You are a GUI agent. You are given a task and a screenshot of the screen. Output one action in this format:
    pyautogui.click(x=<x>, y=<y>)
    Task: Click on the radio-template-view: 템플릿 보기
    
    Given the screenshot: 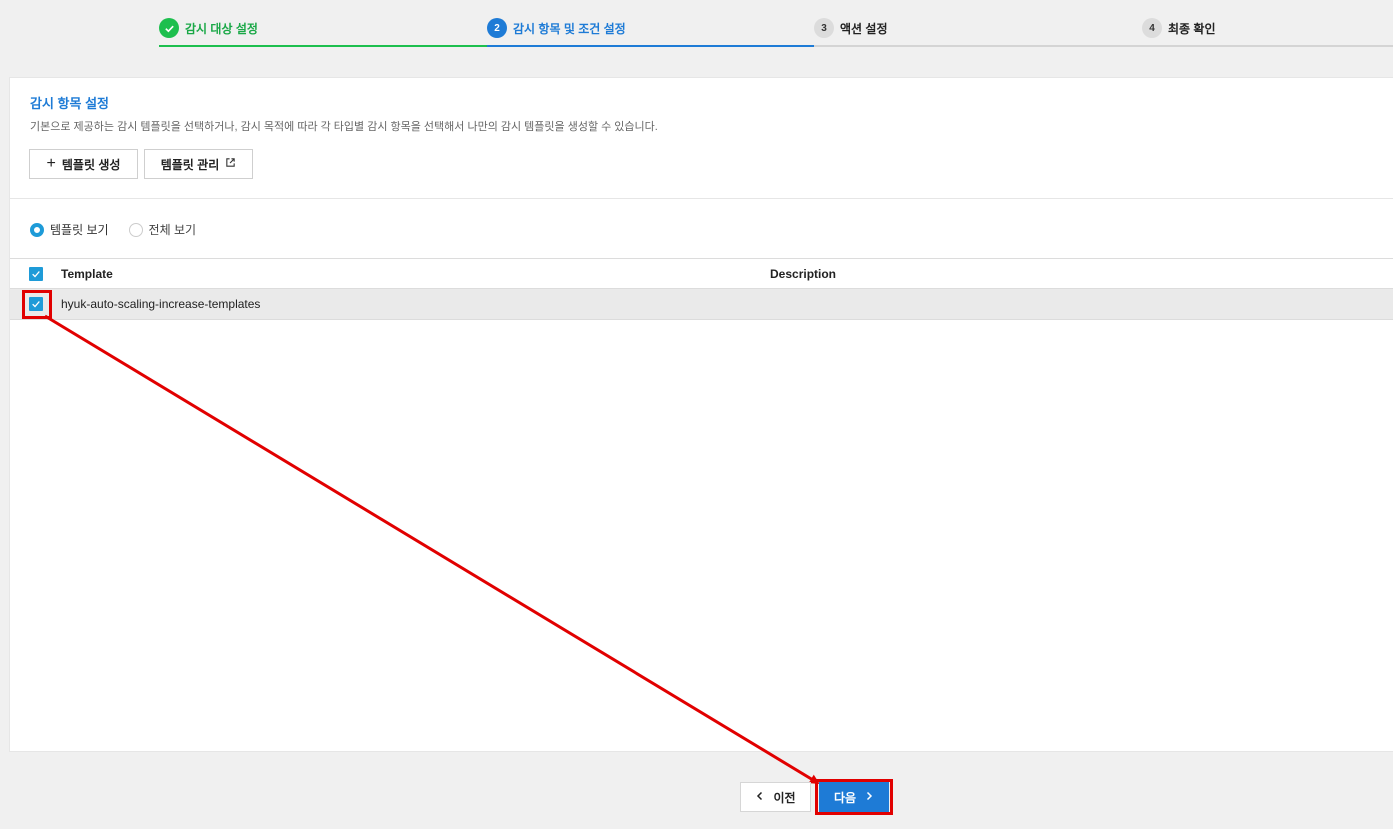 What is the action you would take?
    pyautogui.click(x=69, y=229)
    